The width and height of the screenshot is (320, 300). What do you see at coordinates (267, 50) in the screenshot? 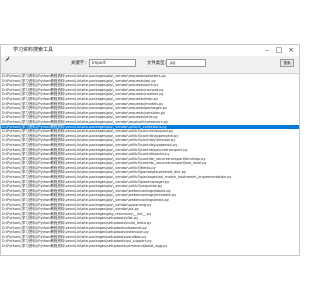
I see `minimize-icon: –` at bounding box center [267, 50].